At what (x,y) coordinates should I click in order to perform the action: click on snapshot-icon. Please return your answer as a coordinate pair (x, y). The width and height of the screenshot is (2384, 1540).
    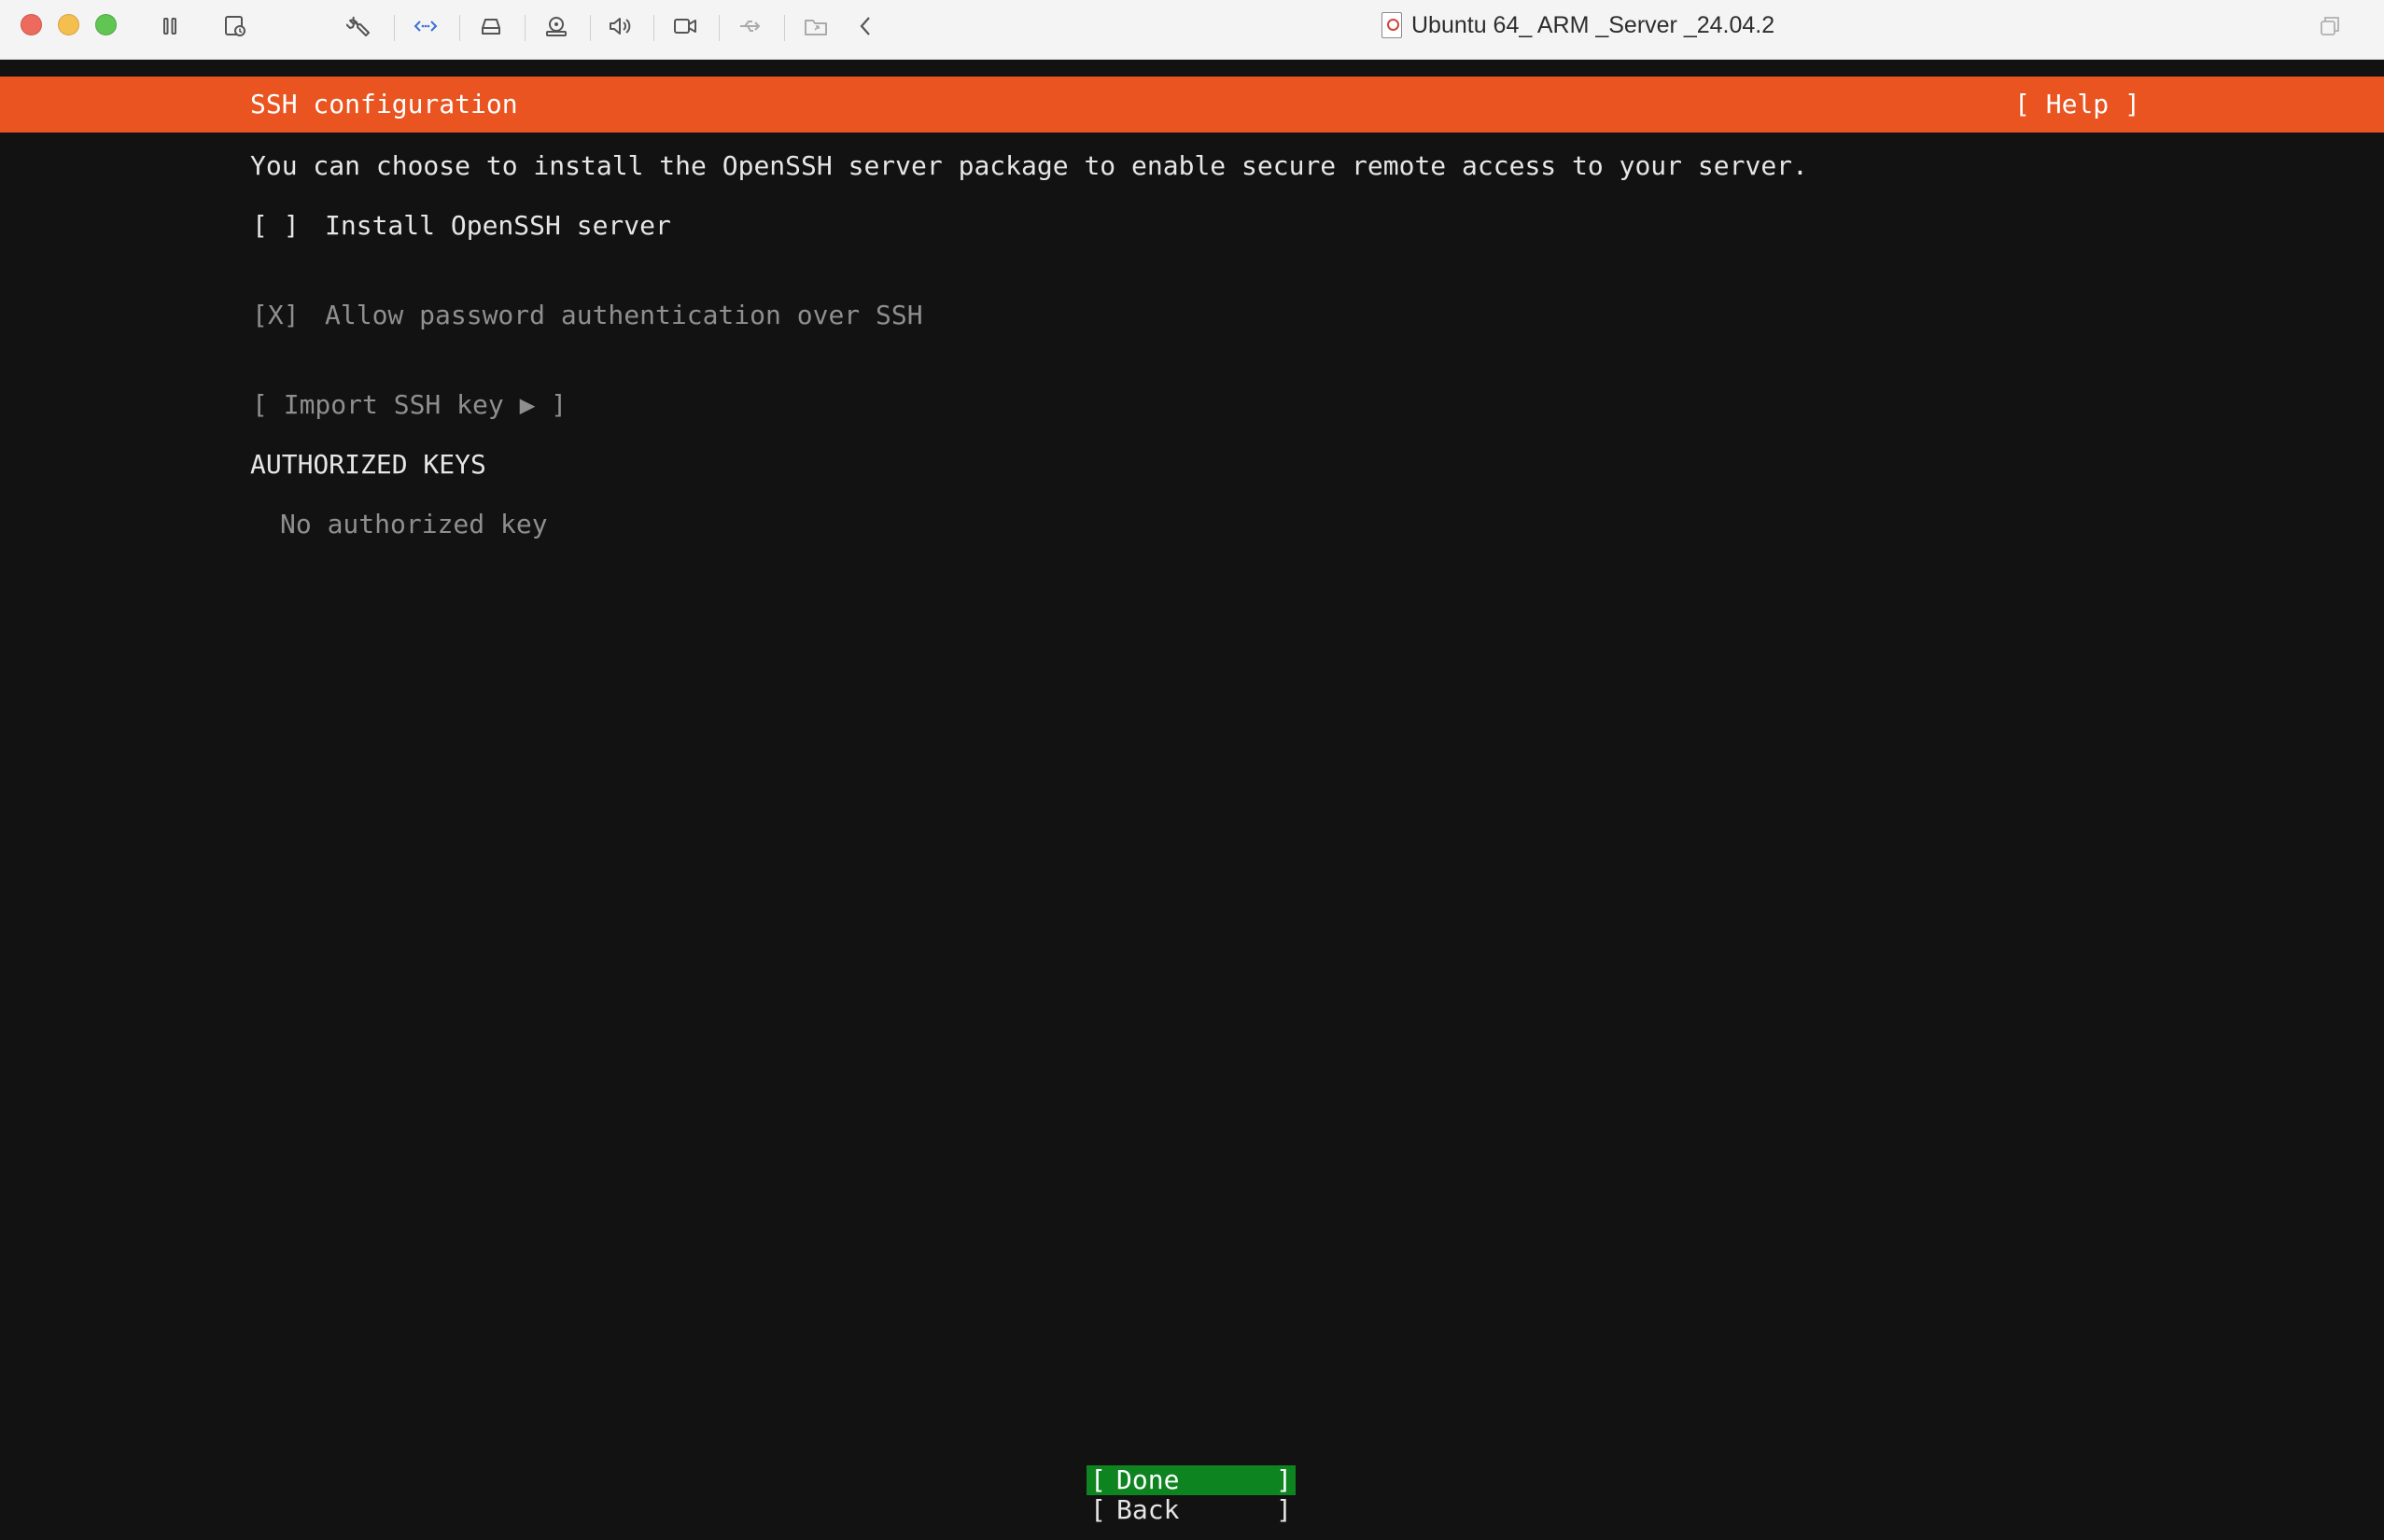
    Looking at the image, I should click on (235, 26).